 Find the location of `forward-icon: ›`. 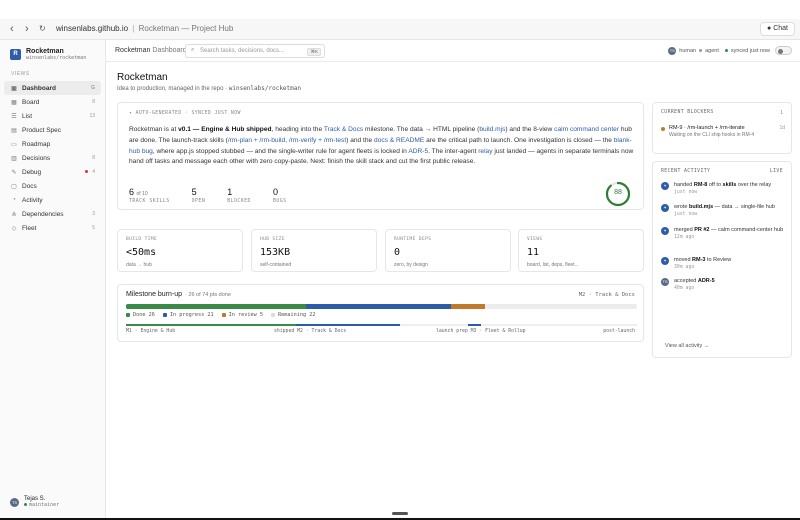

forward-icon: › is located at coordinates (27, 29).